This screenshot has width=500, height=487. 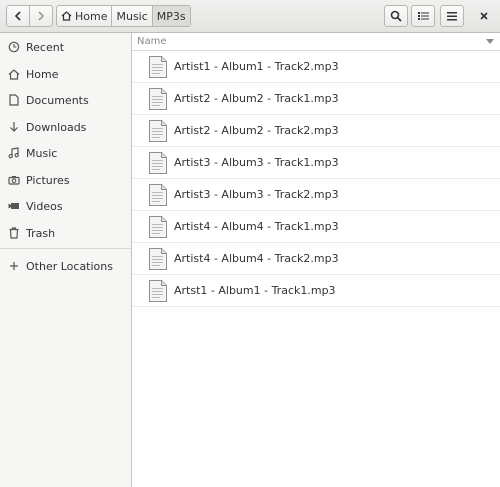 I want to click on sidebar-item-label: Trash, so click(x=41, y=233).